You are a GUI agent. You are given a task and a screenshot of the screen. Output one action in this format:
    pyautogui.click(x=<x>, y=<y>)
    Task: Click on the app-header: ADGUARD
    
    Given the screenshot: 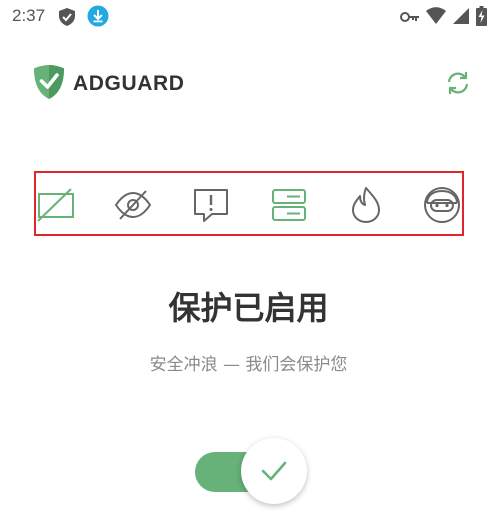 What is the action you would take?
    pyautogui.click(x=248, y=83)
    